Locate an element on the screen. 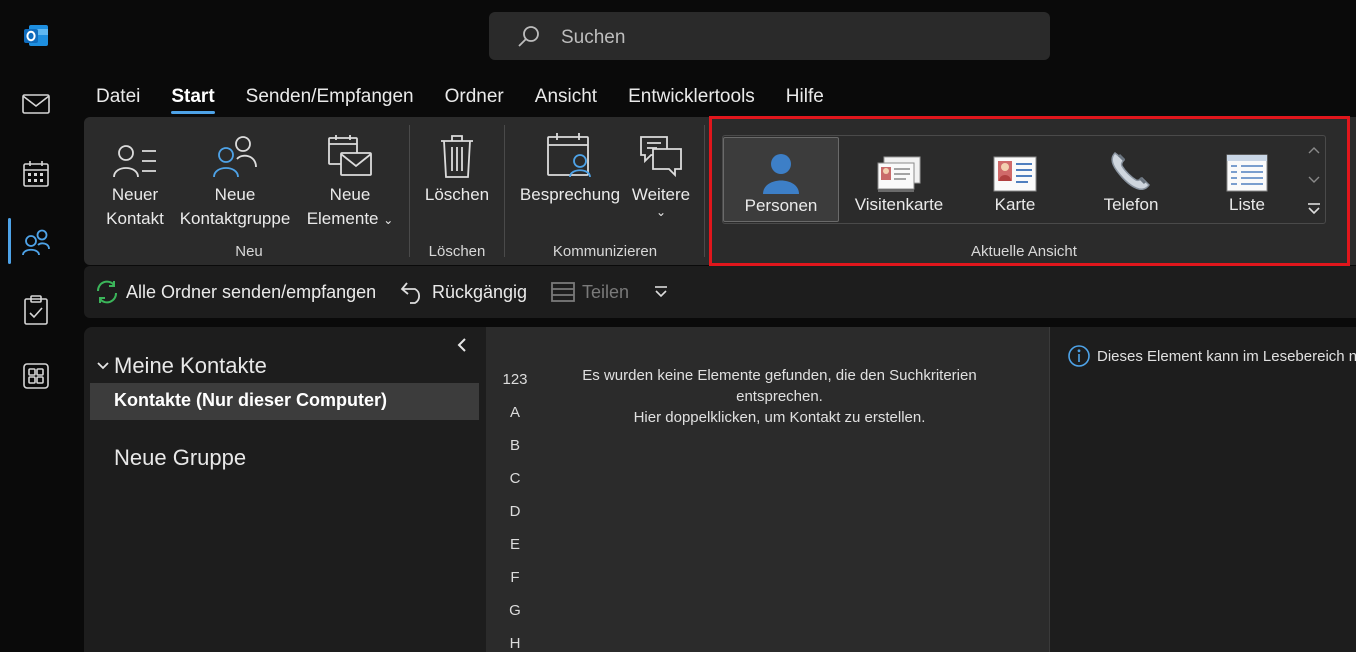  undo-button: Rückgängig is located at coordinates (463, 292).